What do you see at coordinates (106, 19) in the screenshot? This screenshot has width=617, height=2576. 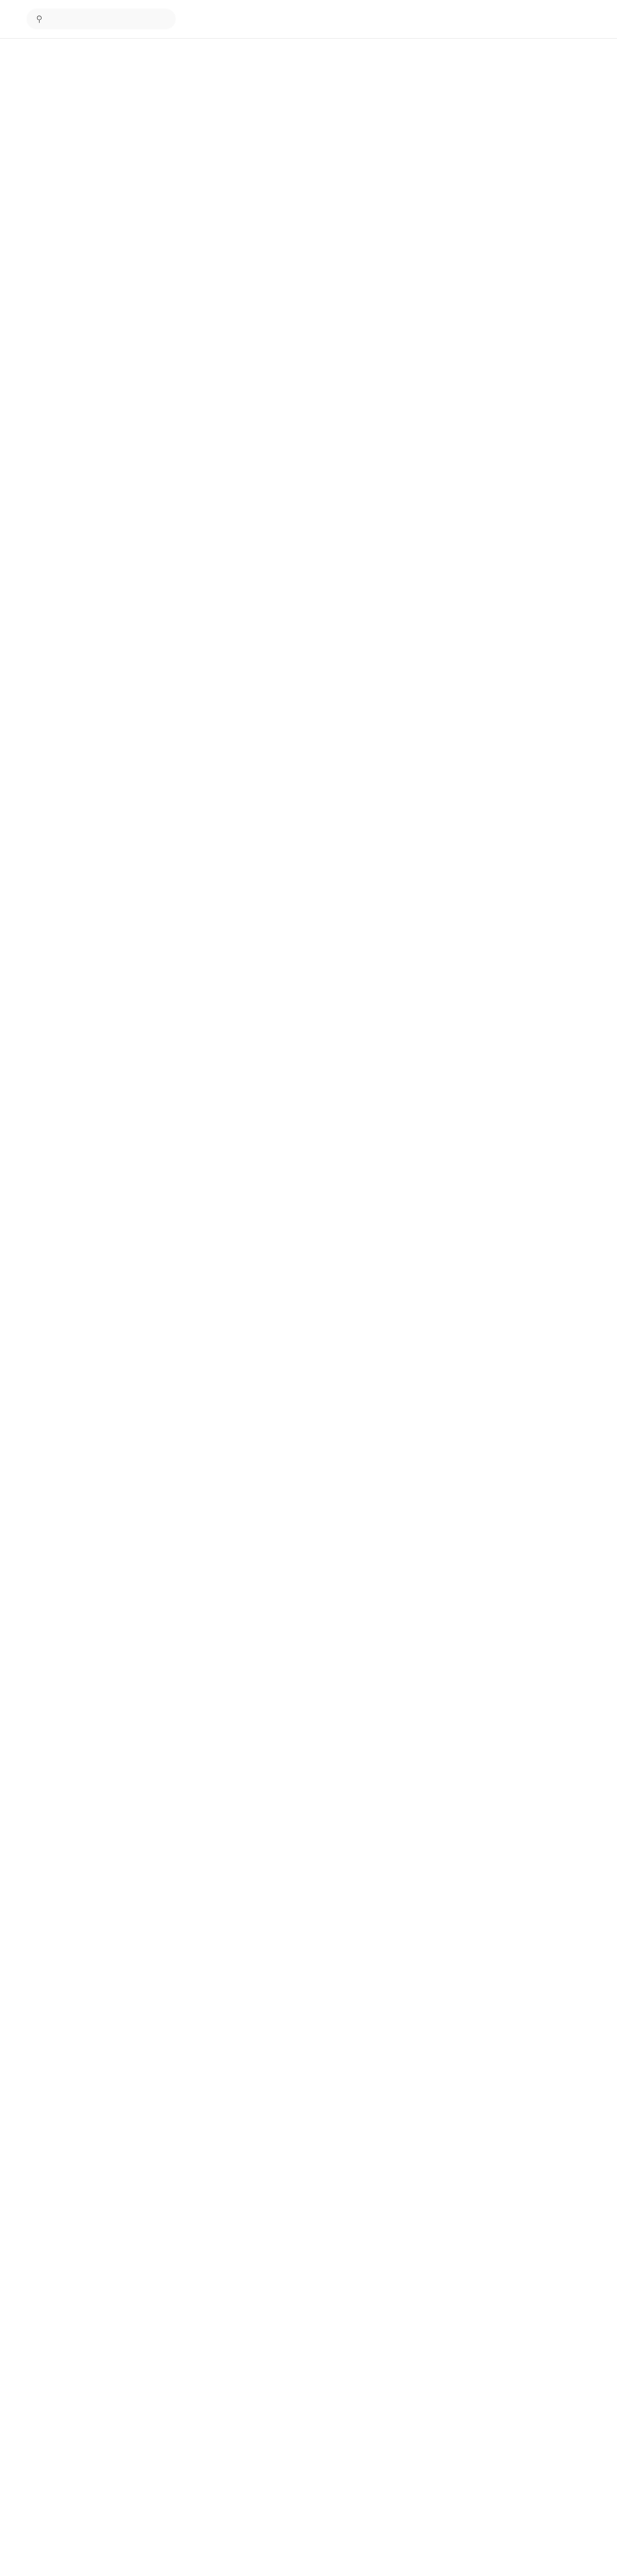 I see `search-input` at bounding box center [106, 19].